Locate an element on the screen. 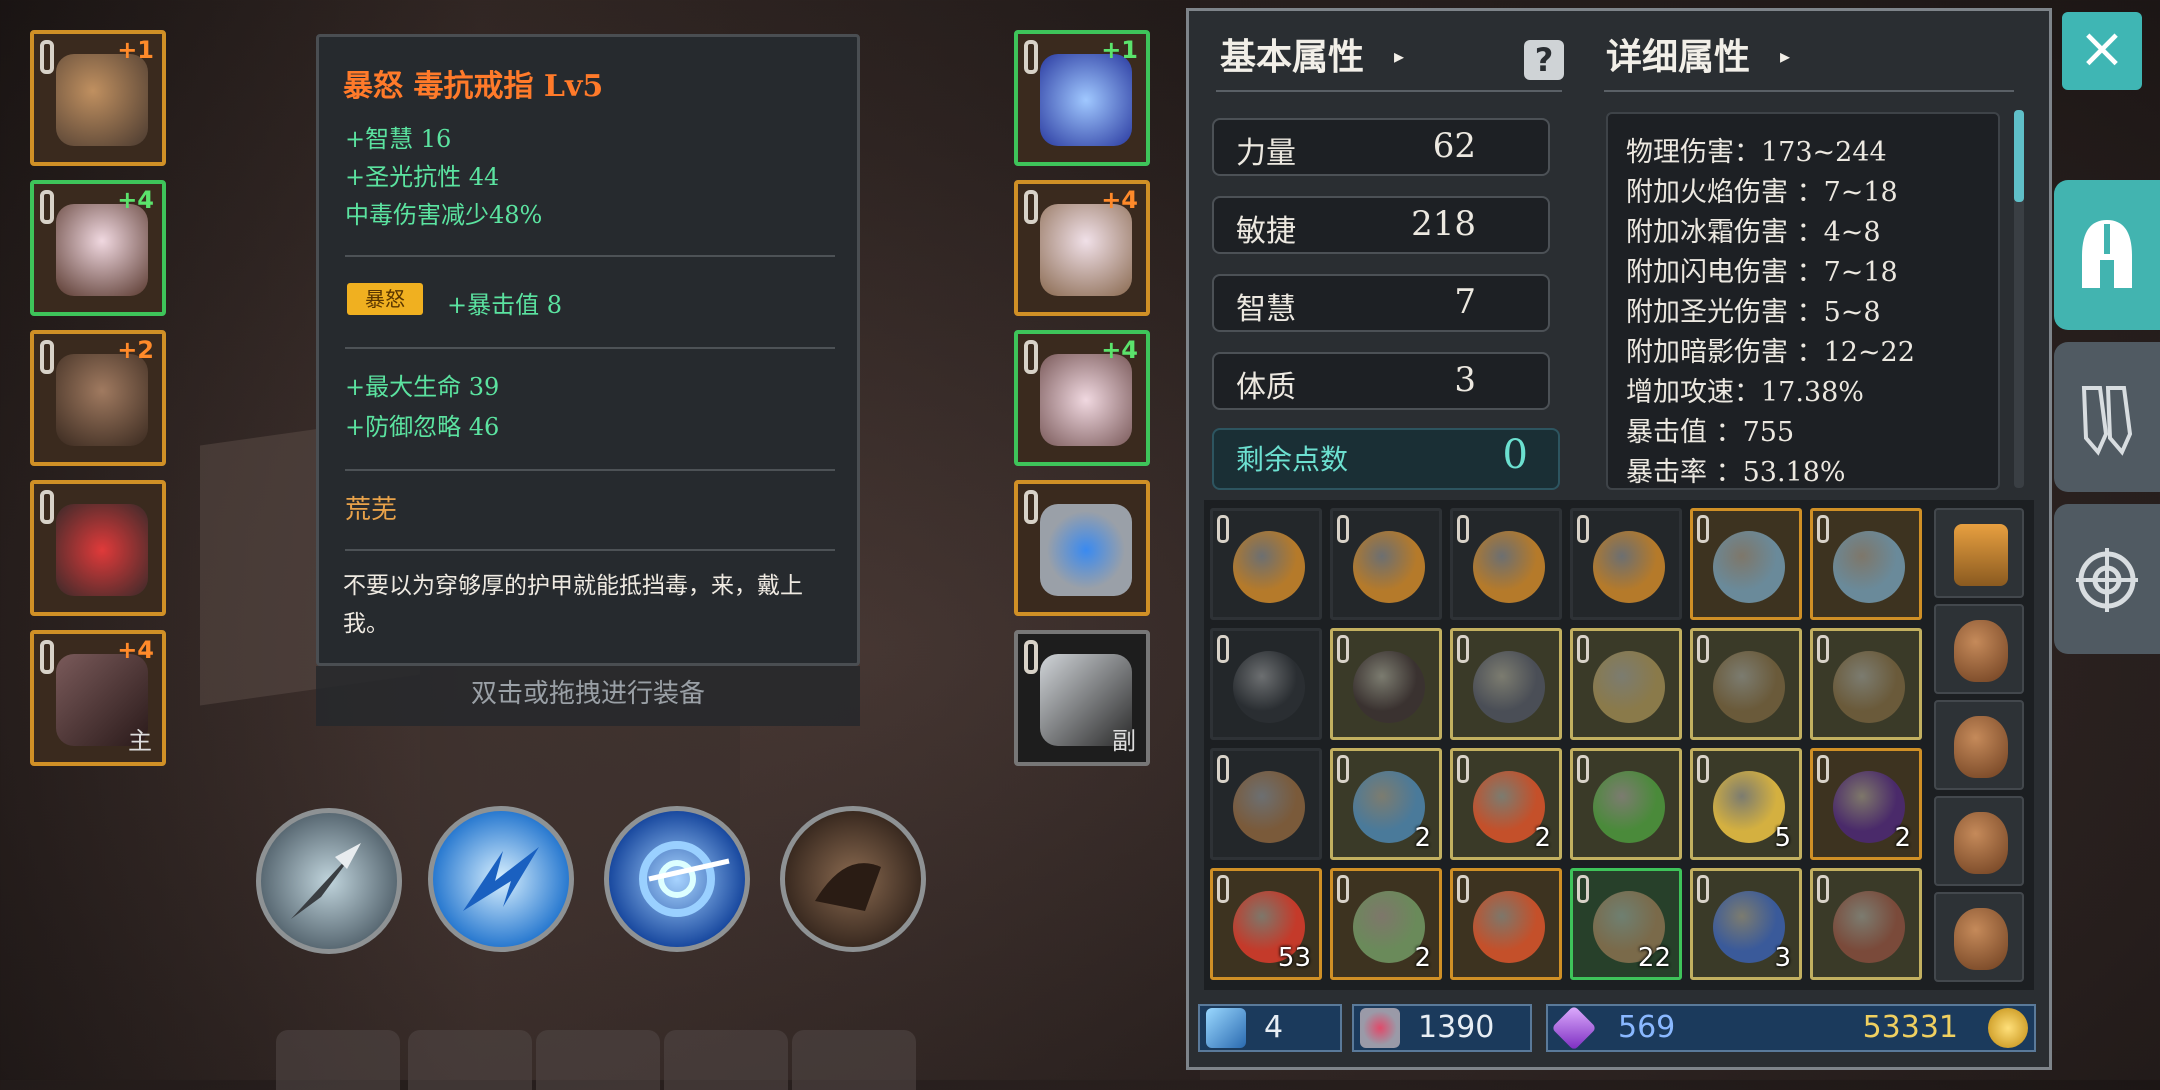 This screenshot has height=1090, width=2160. item-stat: +防御忽略 46 is located at coordinates (422, 427).